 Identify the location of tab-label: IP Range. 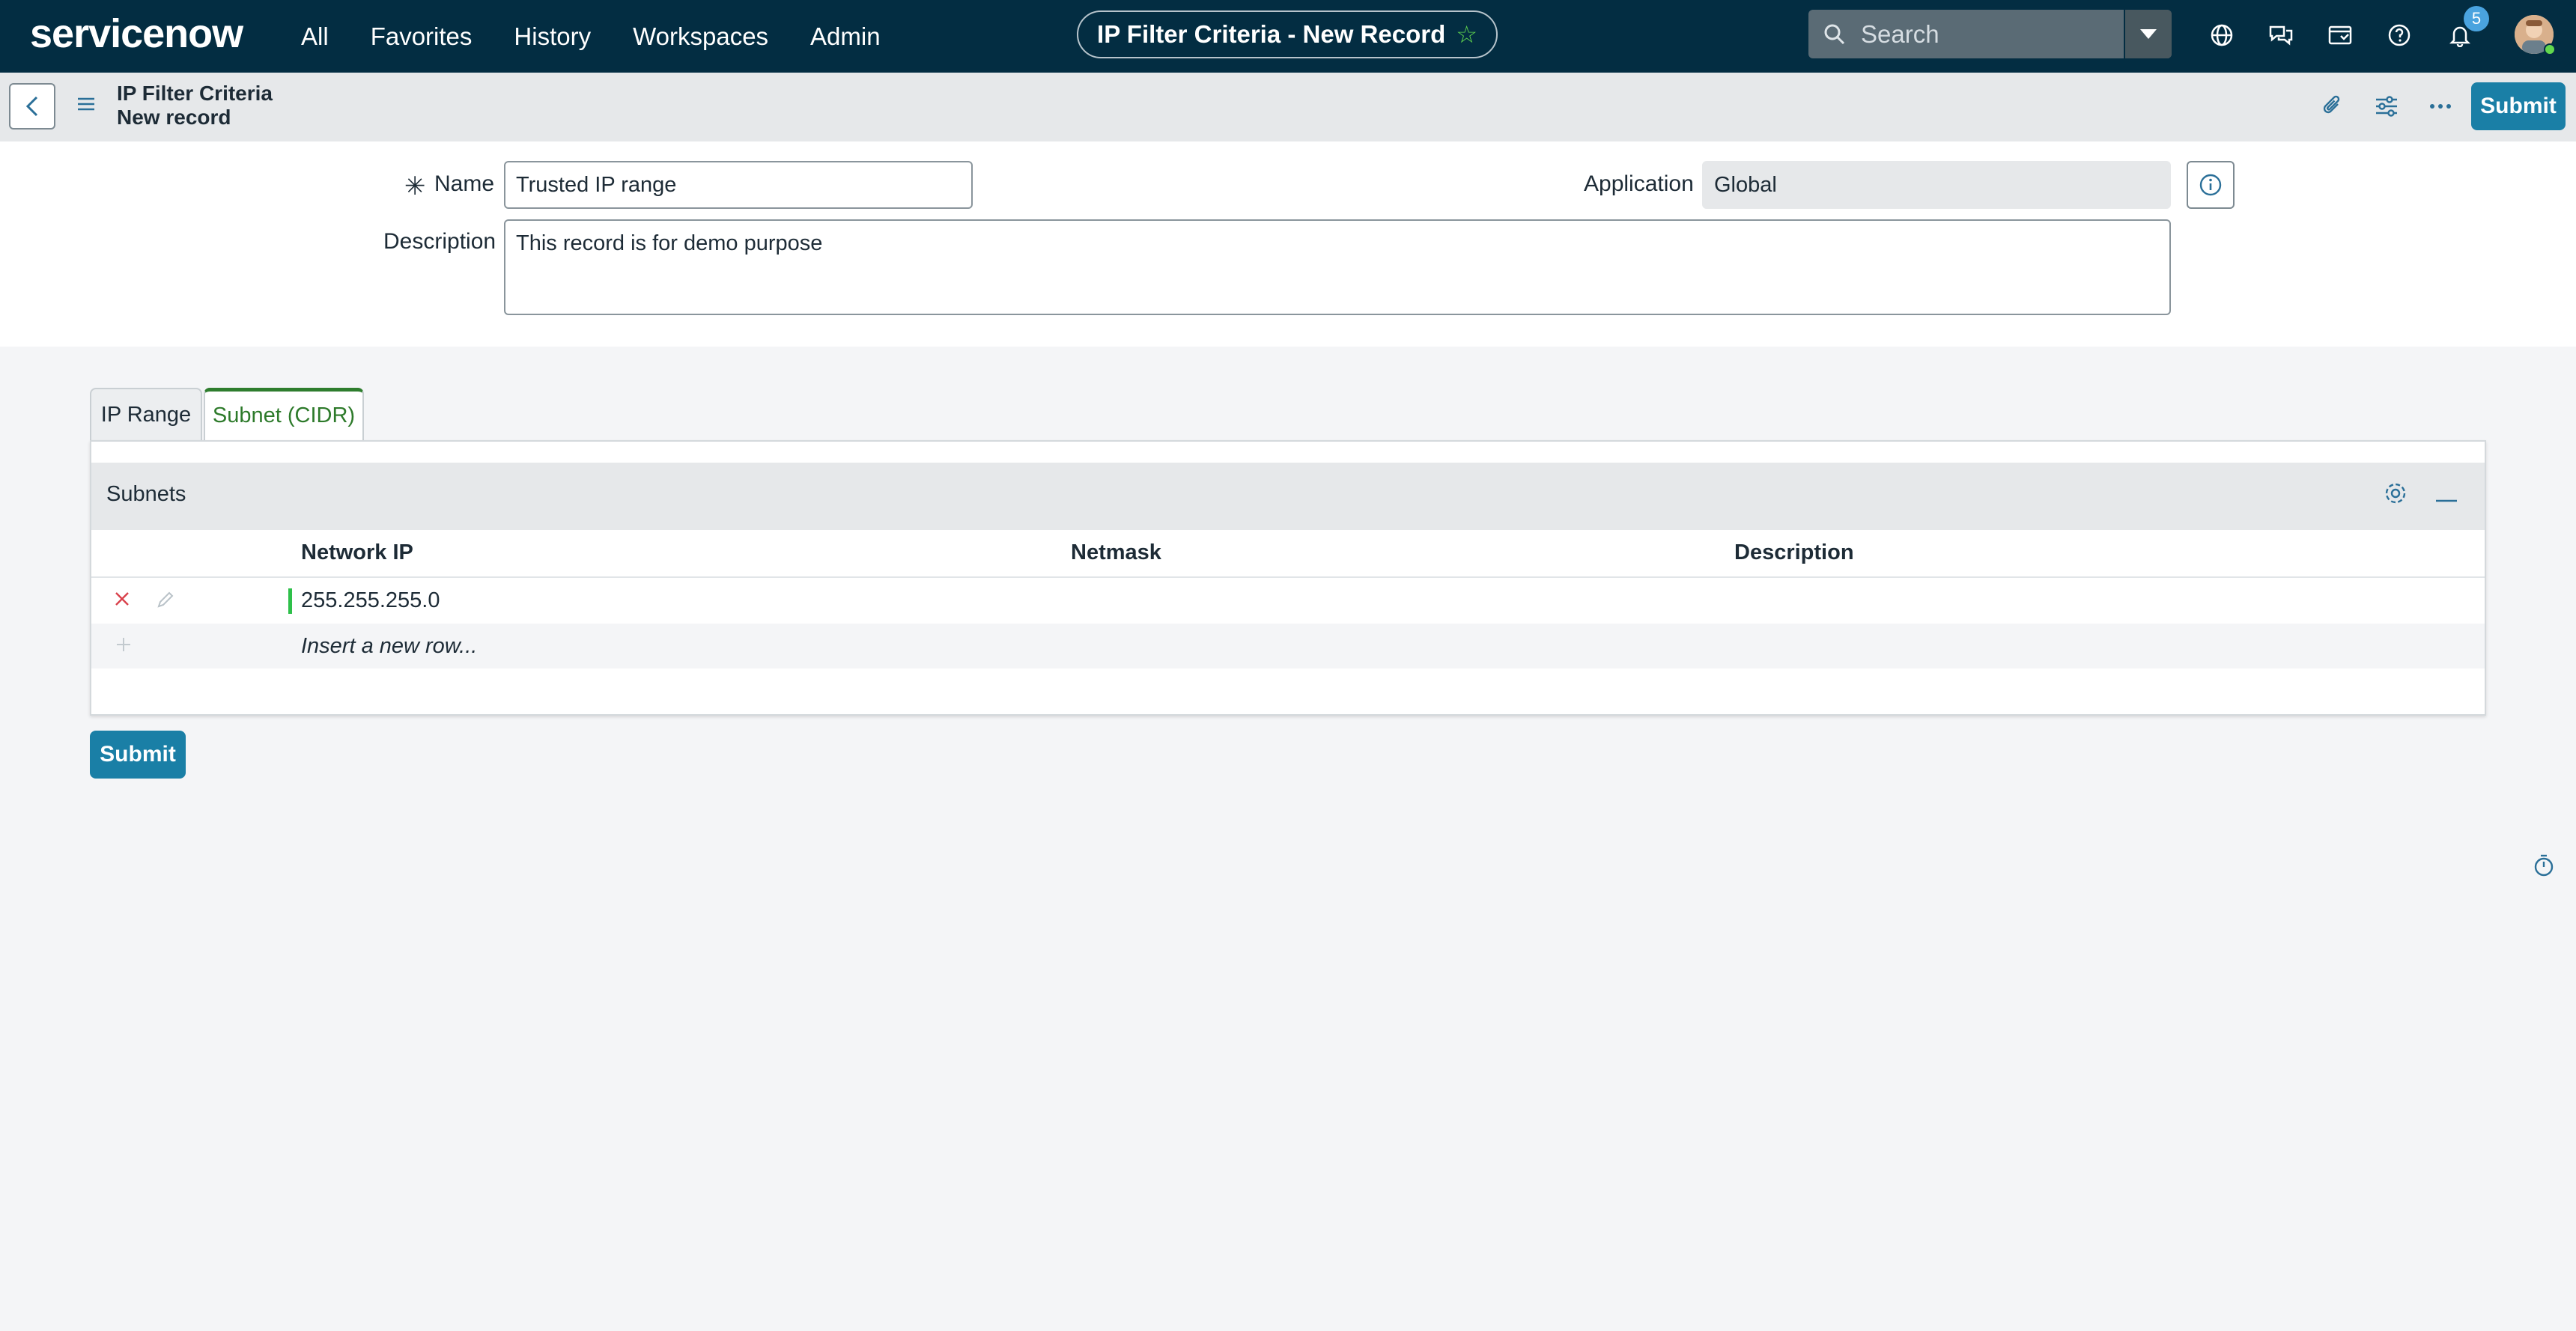
(146, 414).